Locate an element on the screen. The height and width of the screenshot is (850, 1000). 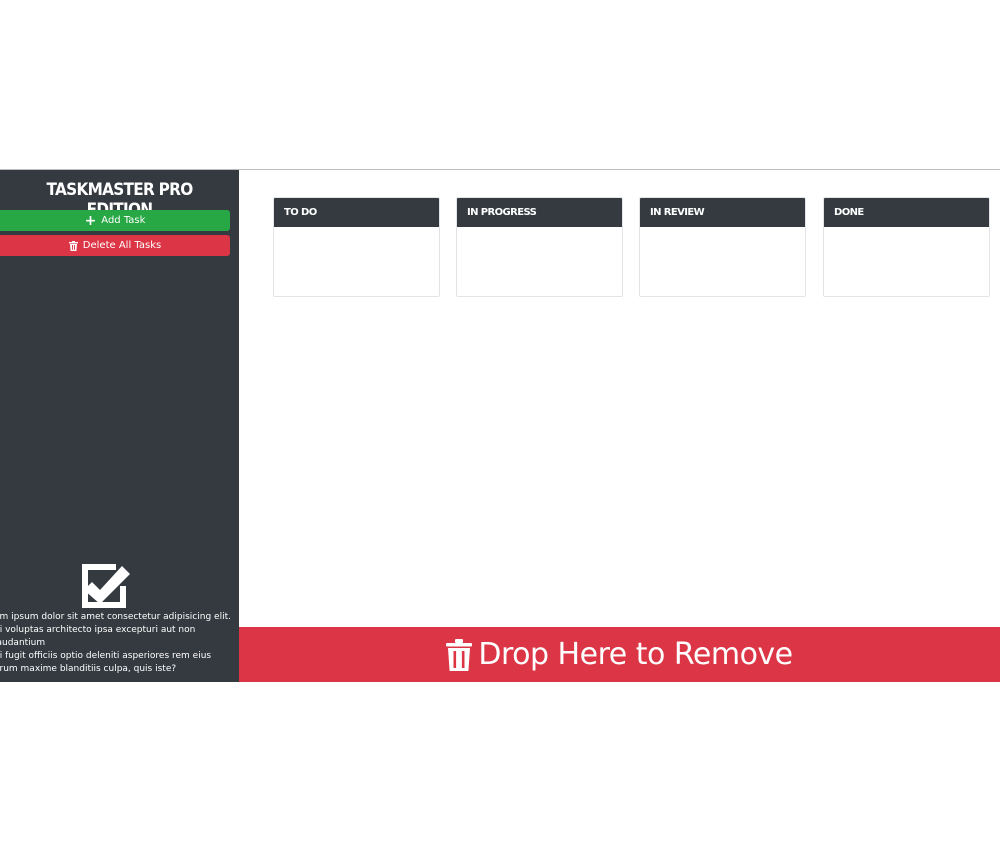
column-todo: TO DO is located at coordinates (356, 247).